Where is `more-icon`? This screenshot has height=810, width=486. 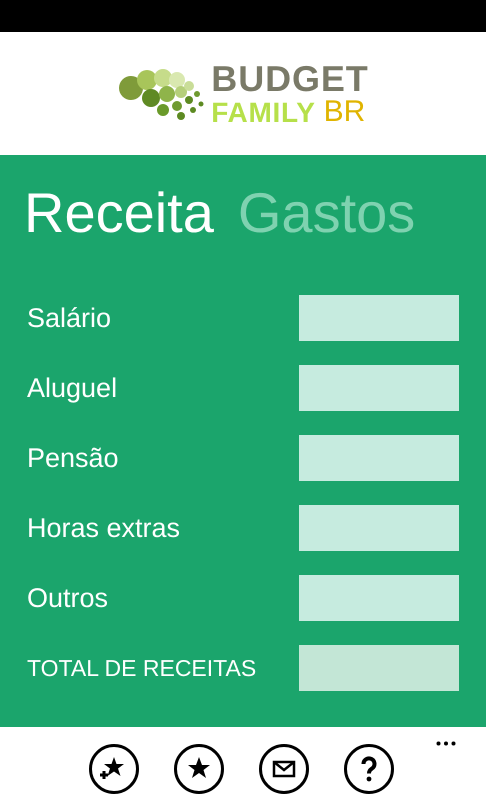
more-icon is located at coordinates (446, 743).